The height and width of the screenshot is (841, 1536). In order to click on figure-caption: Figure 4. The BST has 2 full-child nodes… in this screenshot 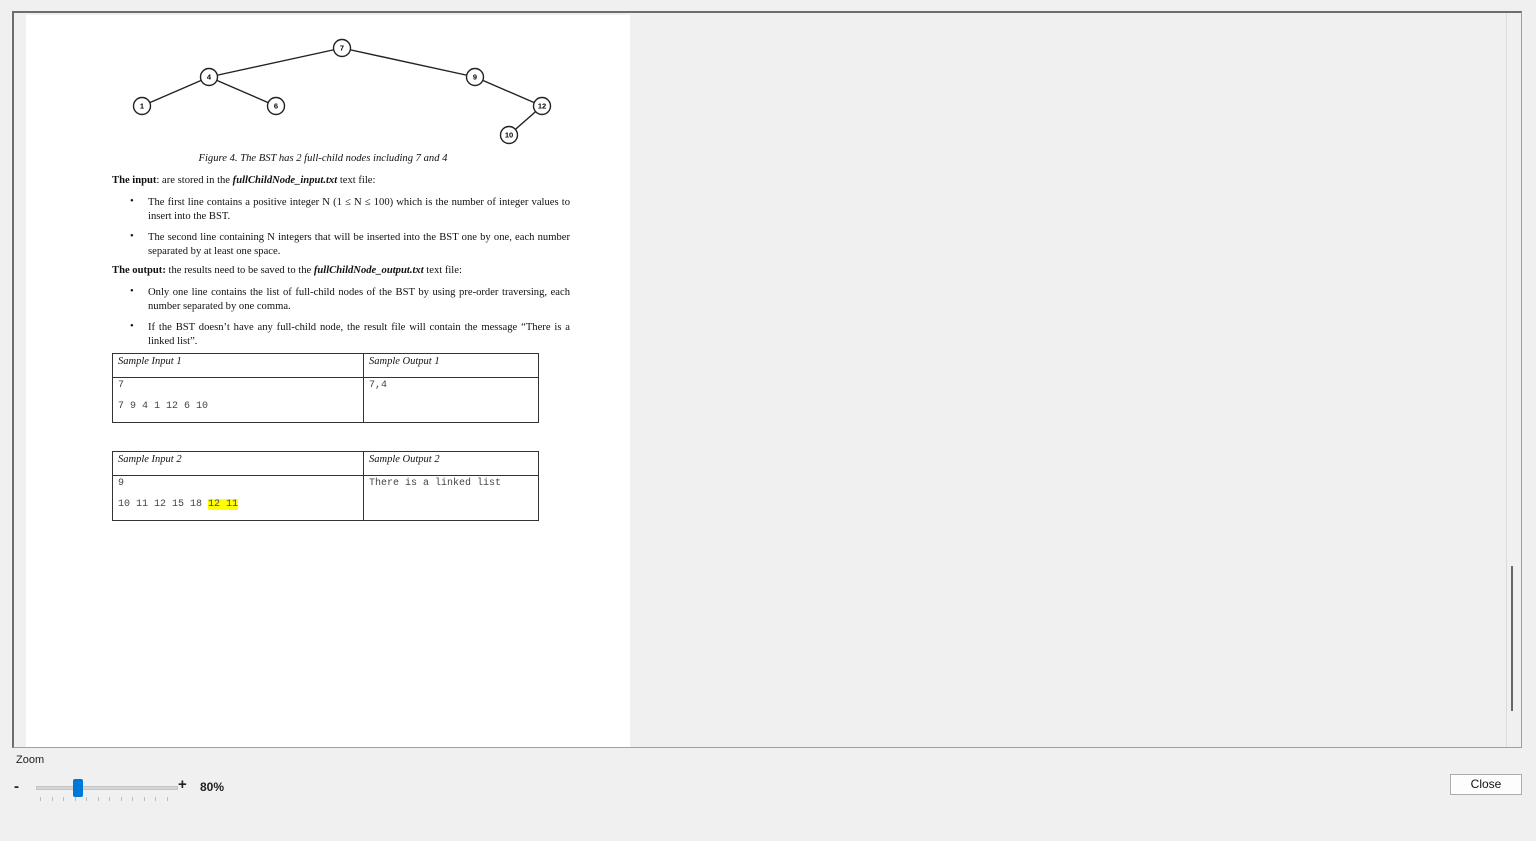, I will do `click(323, 158)`.